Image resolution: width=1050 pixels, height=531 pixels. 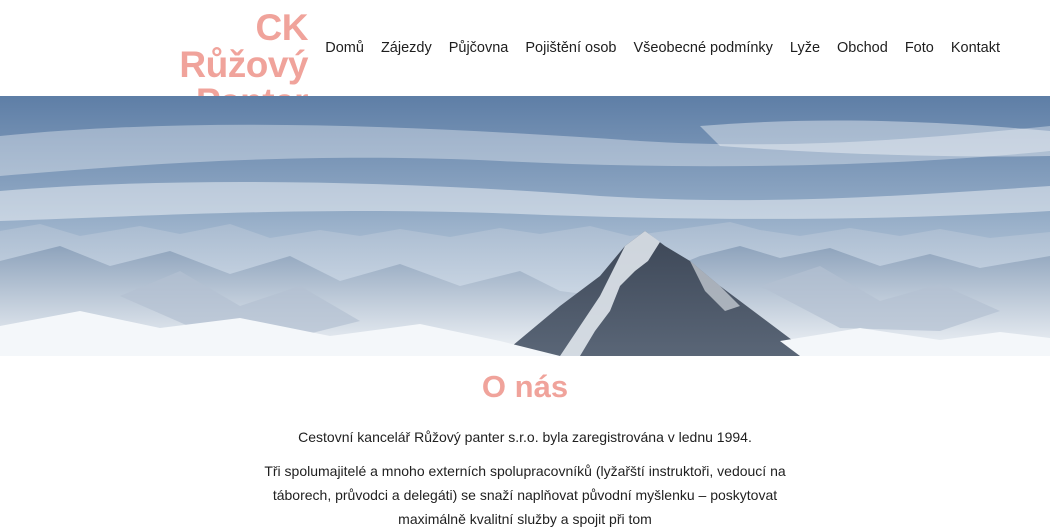 What do you see at coordinates (919, 48) in the screenshot?
I see `nav-item-foto: Foto` at bounding box center [919, 48].